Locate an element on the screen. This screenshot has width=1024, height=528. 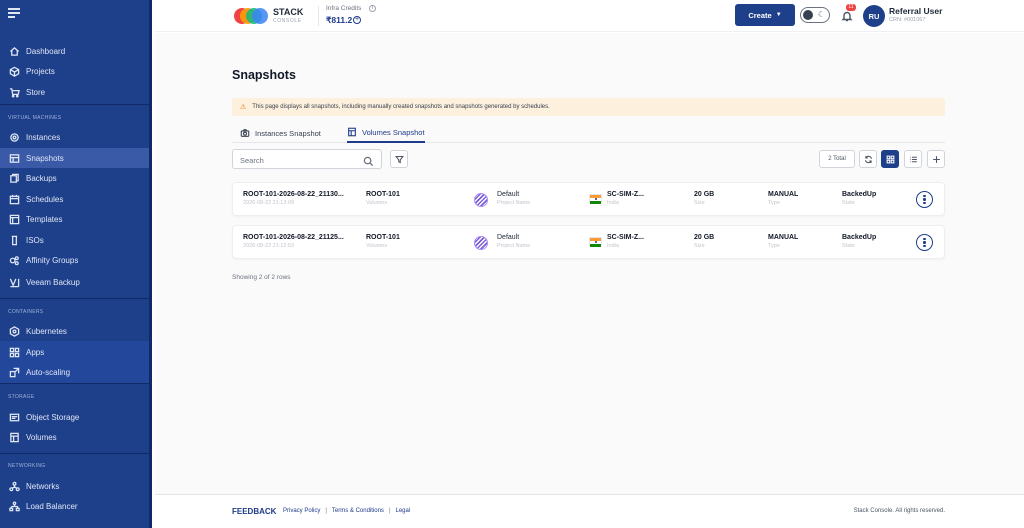
cart-icon is located at coordinates (14, 92).